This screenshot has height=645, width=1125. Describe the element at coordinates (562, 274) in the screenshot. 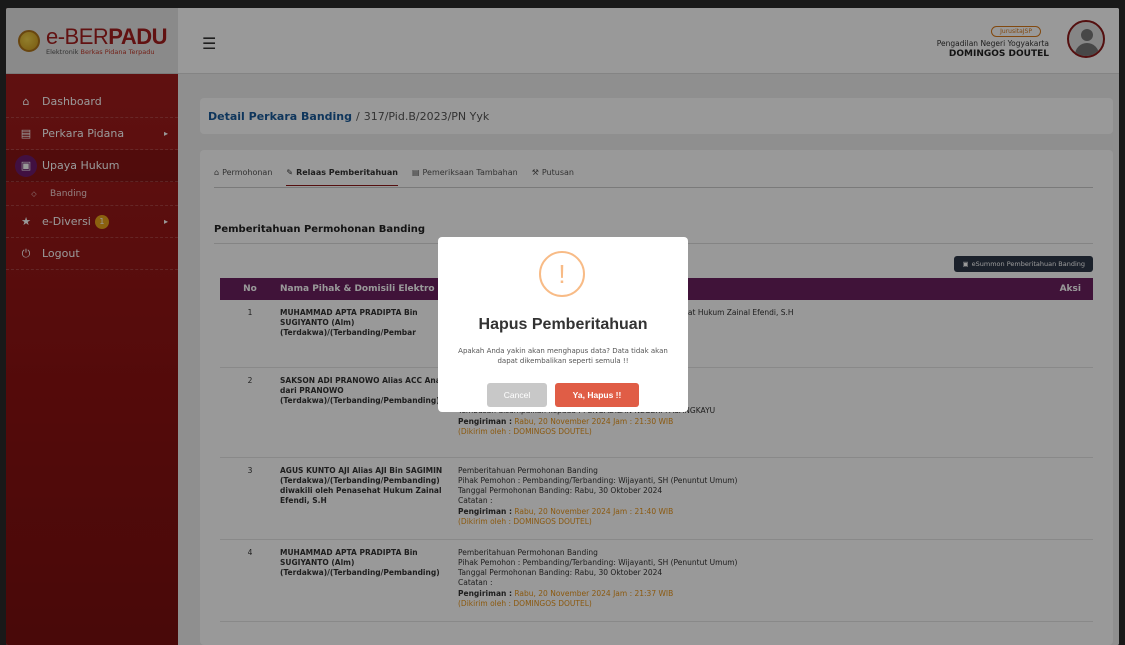

I see `warning-icon: !` at that location.